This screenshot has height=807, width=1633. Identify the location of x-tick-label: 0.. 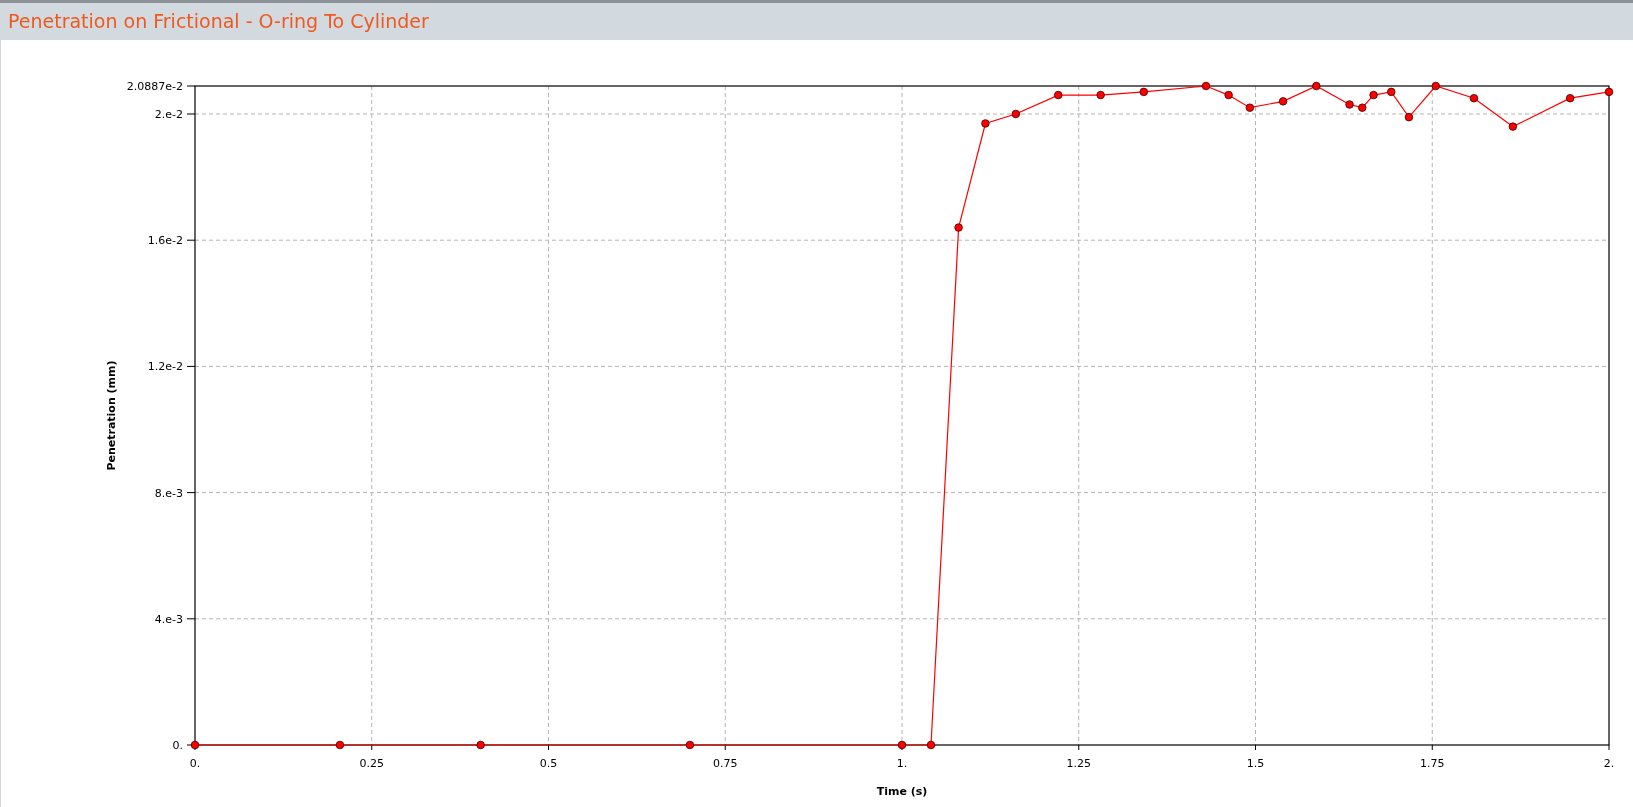
(195, 763).